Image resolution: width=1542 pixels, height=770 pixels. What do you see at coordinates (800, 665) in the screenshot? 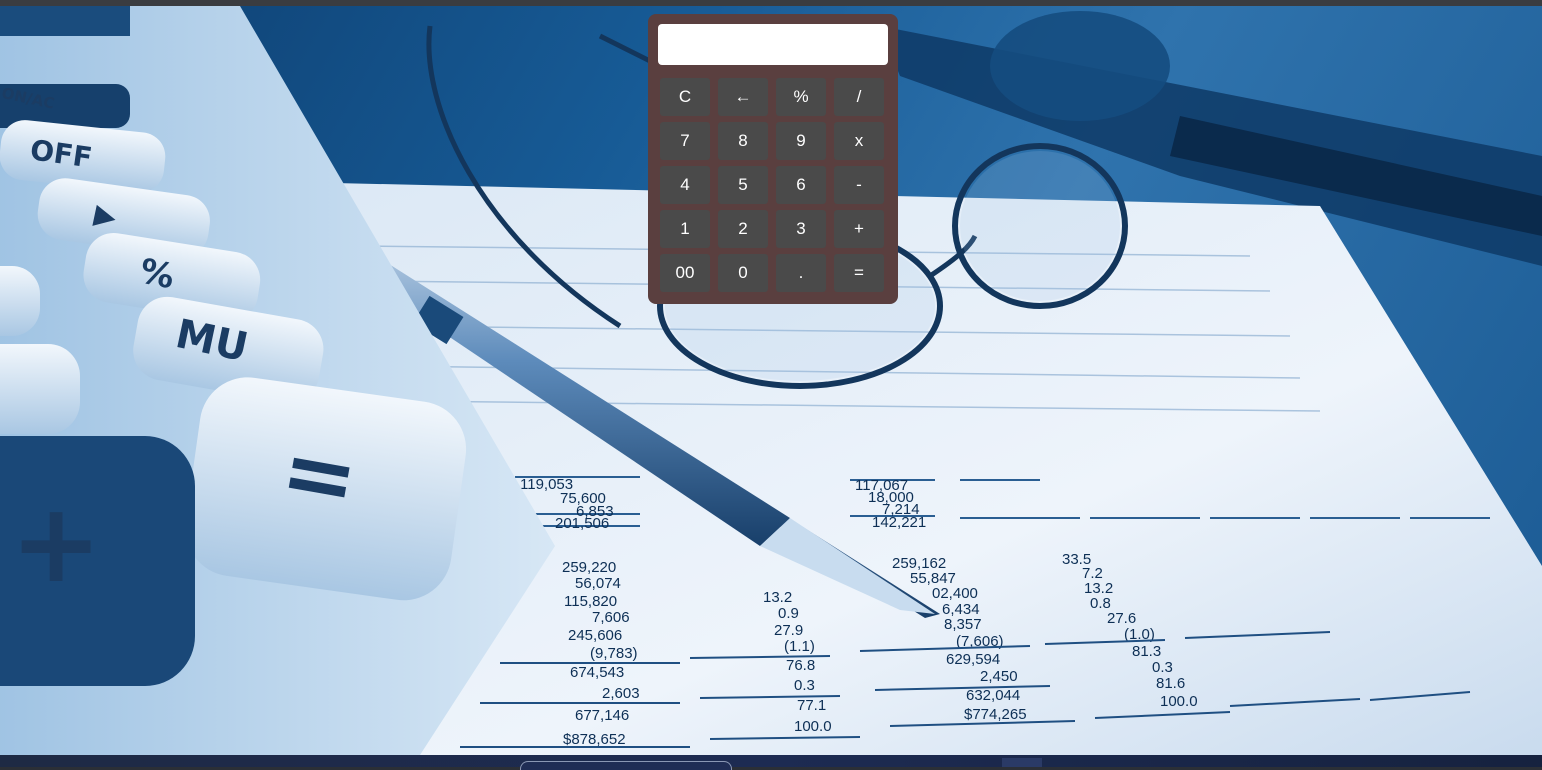
I see `sheet-number: 76.8` at bounding box center [800, 665].